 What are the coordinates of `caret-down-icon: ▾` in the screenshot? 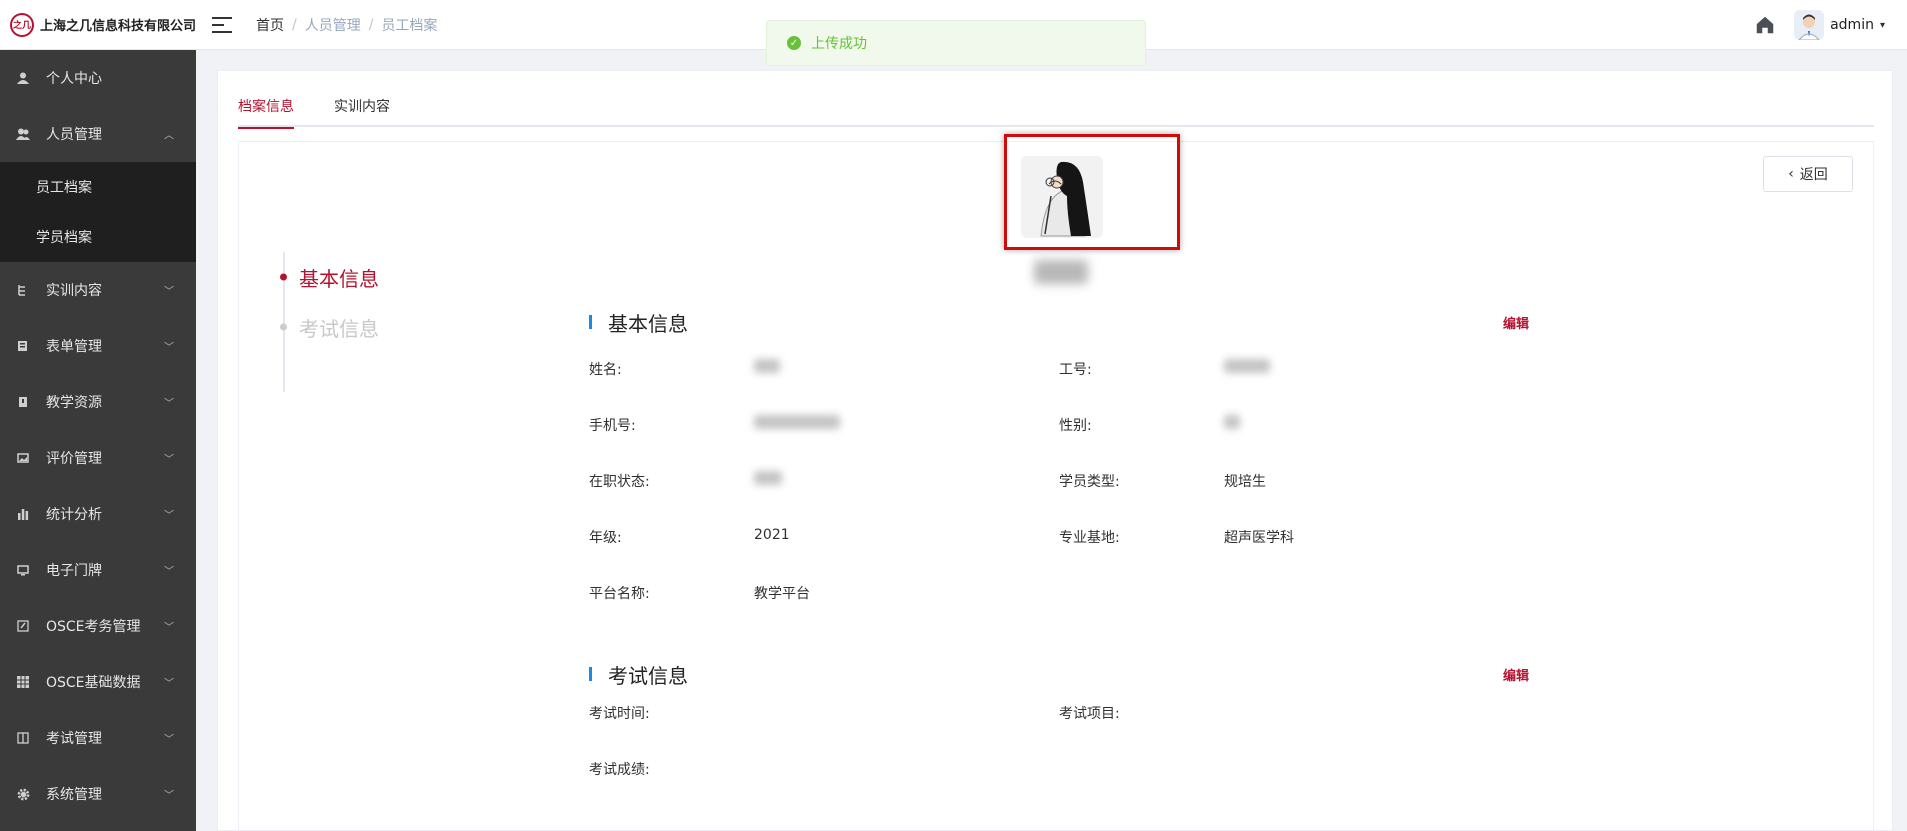 It's located at (1882, 25).